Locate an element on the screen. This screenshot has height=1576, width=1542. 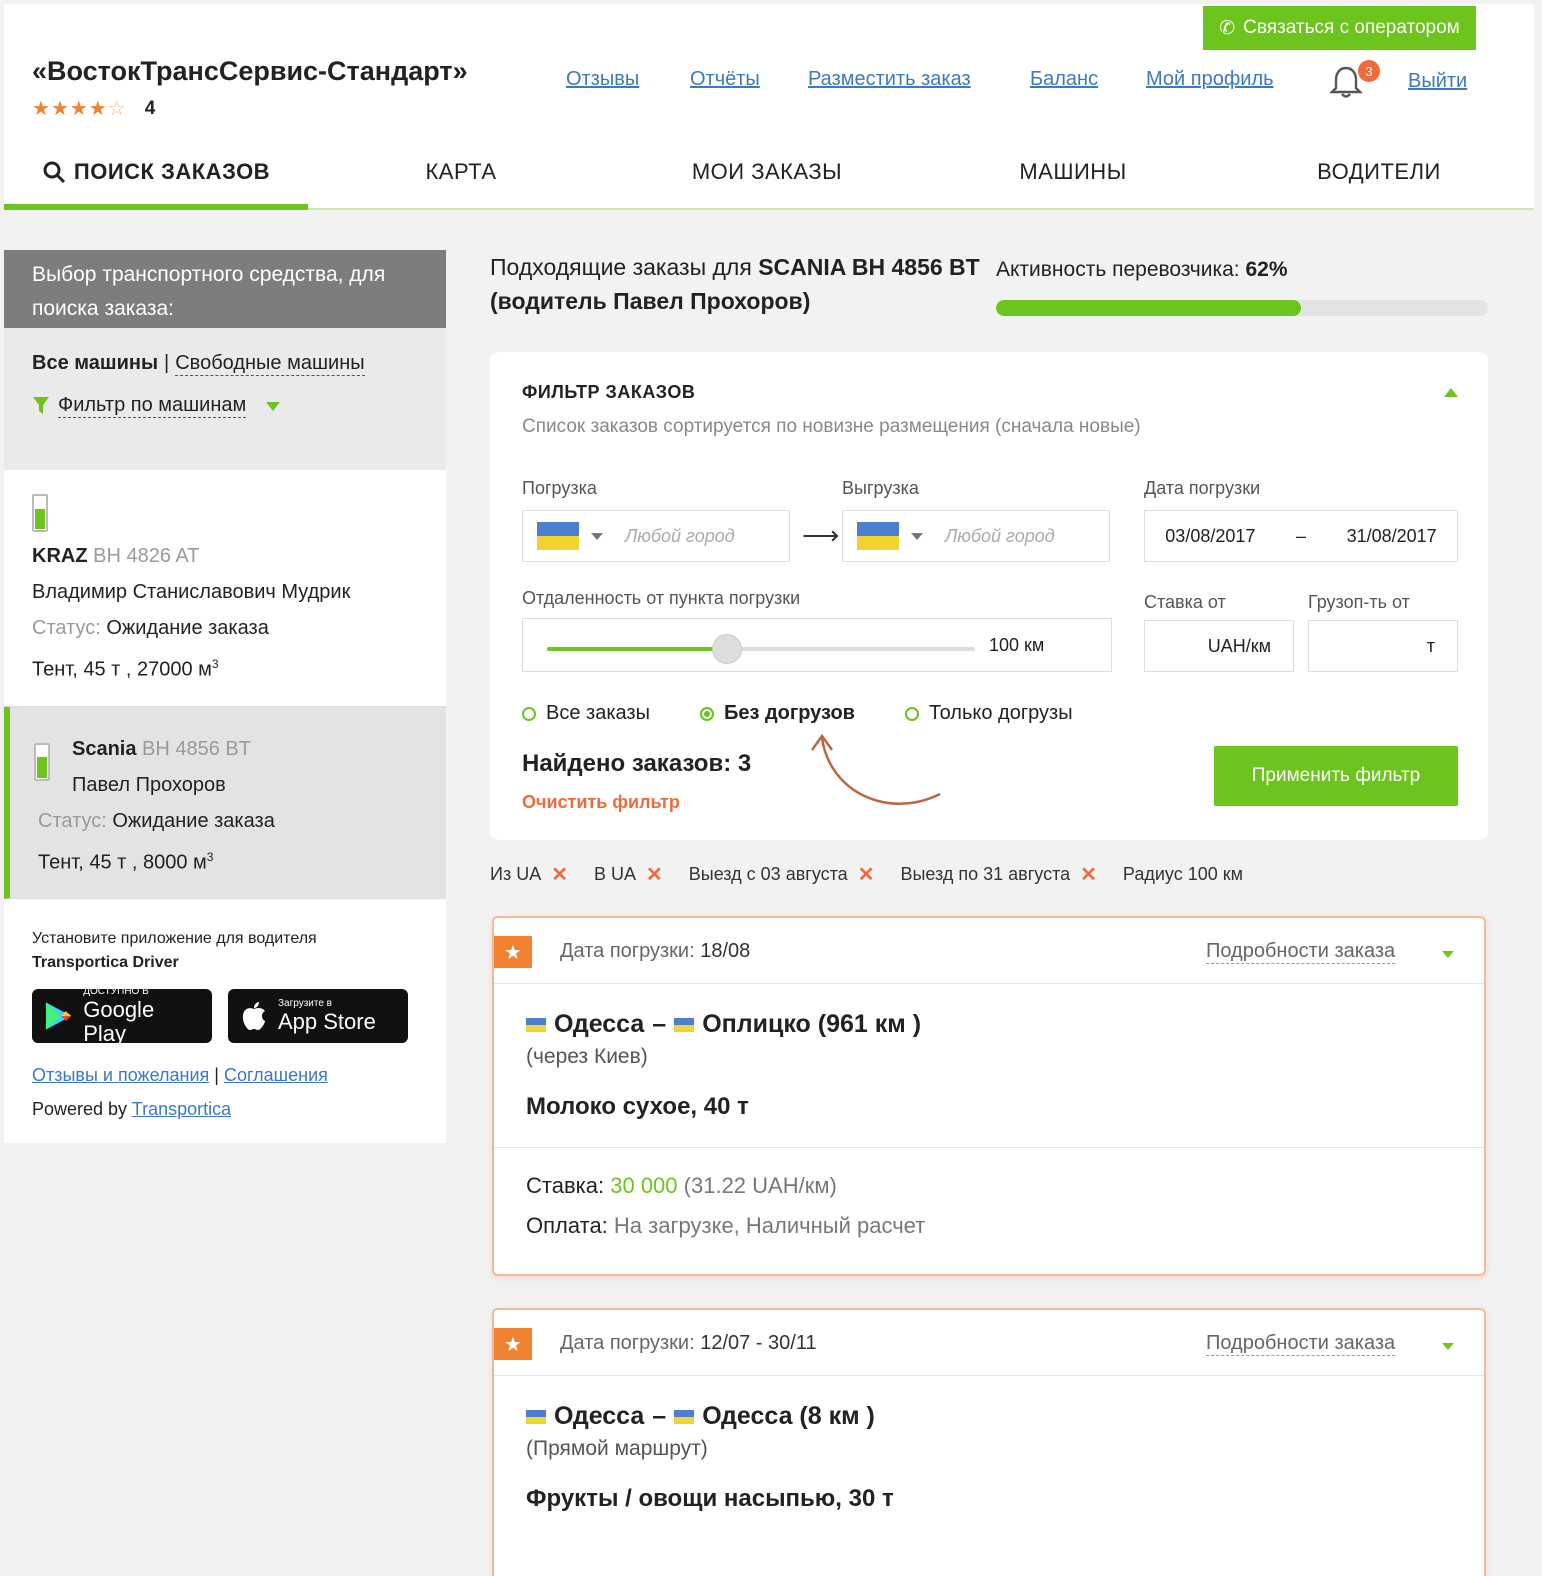
notifications-badge: 3 is located at coordinates (1369, 71).